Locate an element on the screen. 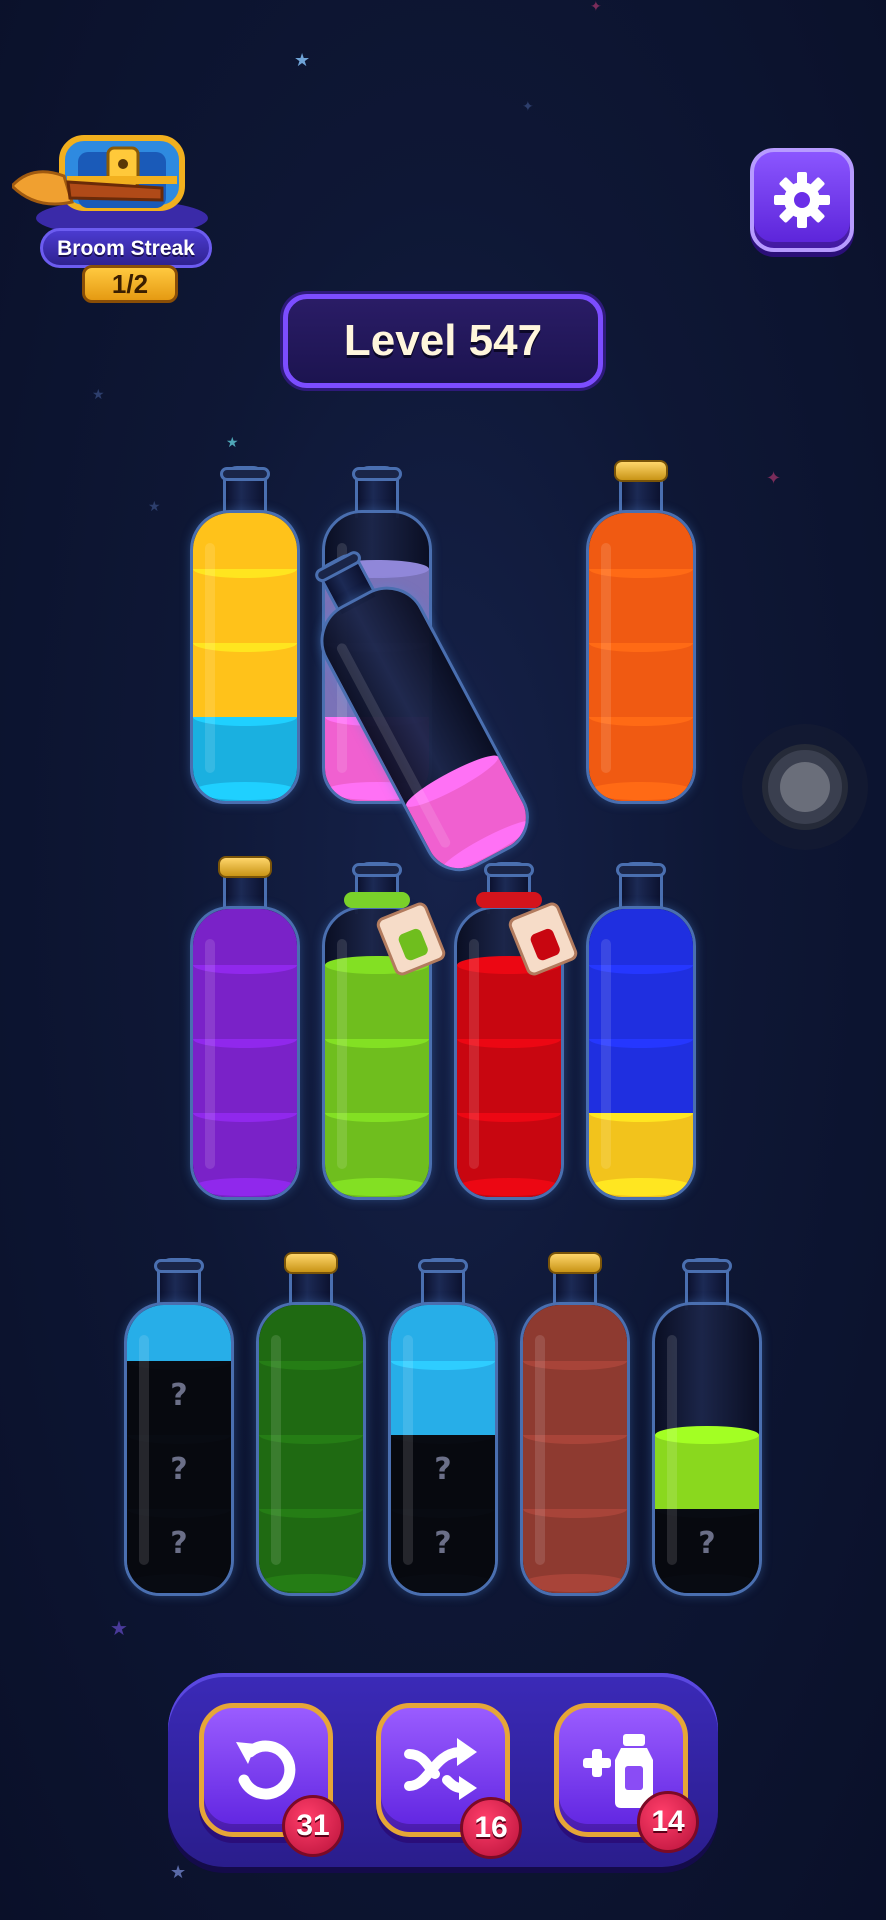  broom-streak-count: 1/2 is located at coordinates (130, 284).